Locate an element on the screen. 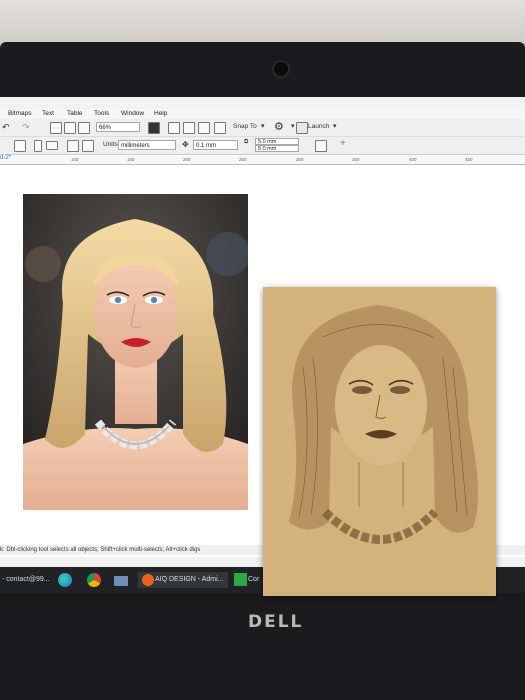  duplicate-x-field: 5.0 mm is located at coordinates (277, 141).